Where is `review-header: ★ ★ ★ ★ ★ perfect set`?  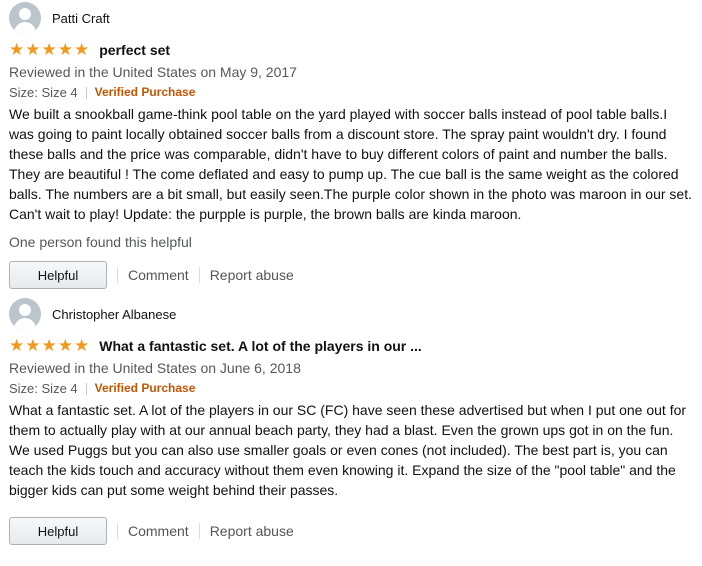
review-header: ★ ★ ★ ★ ★ perfect set is located at coordinates (355, 50).